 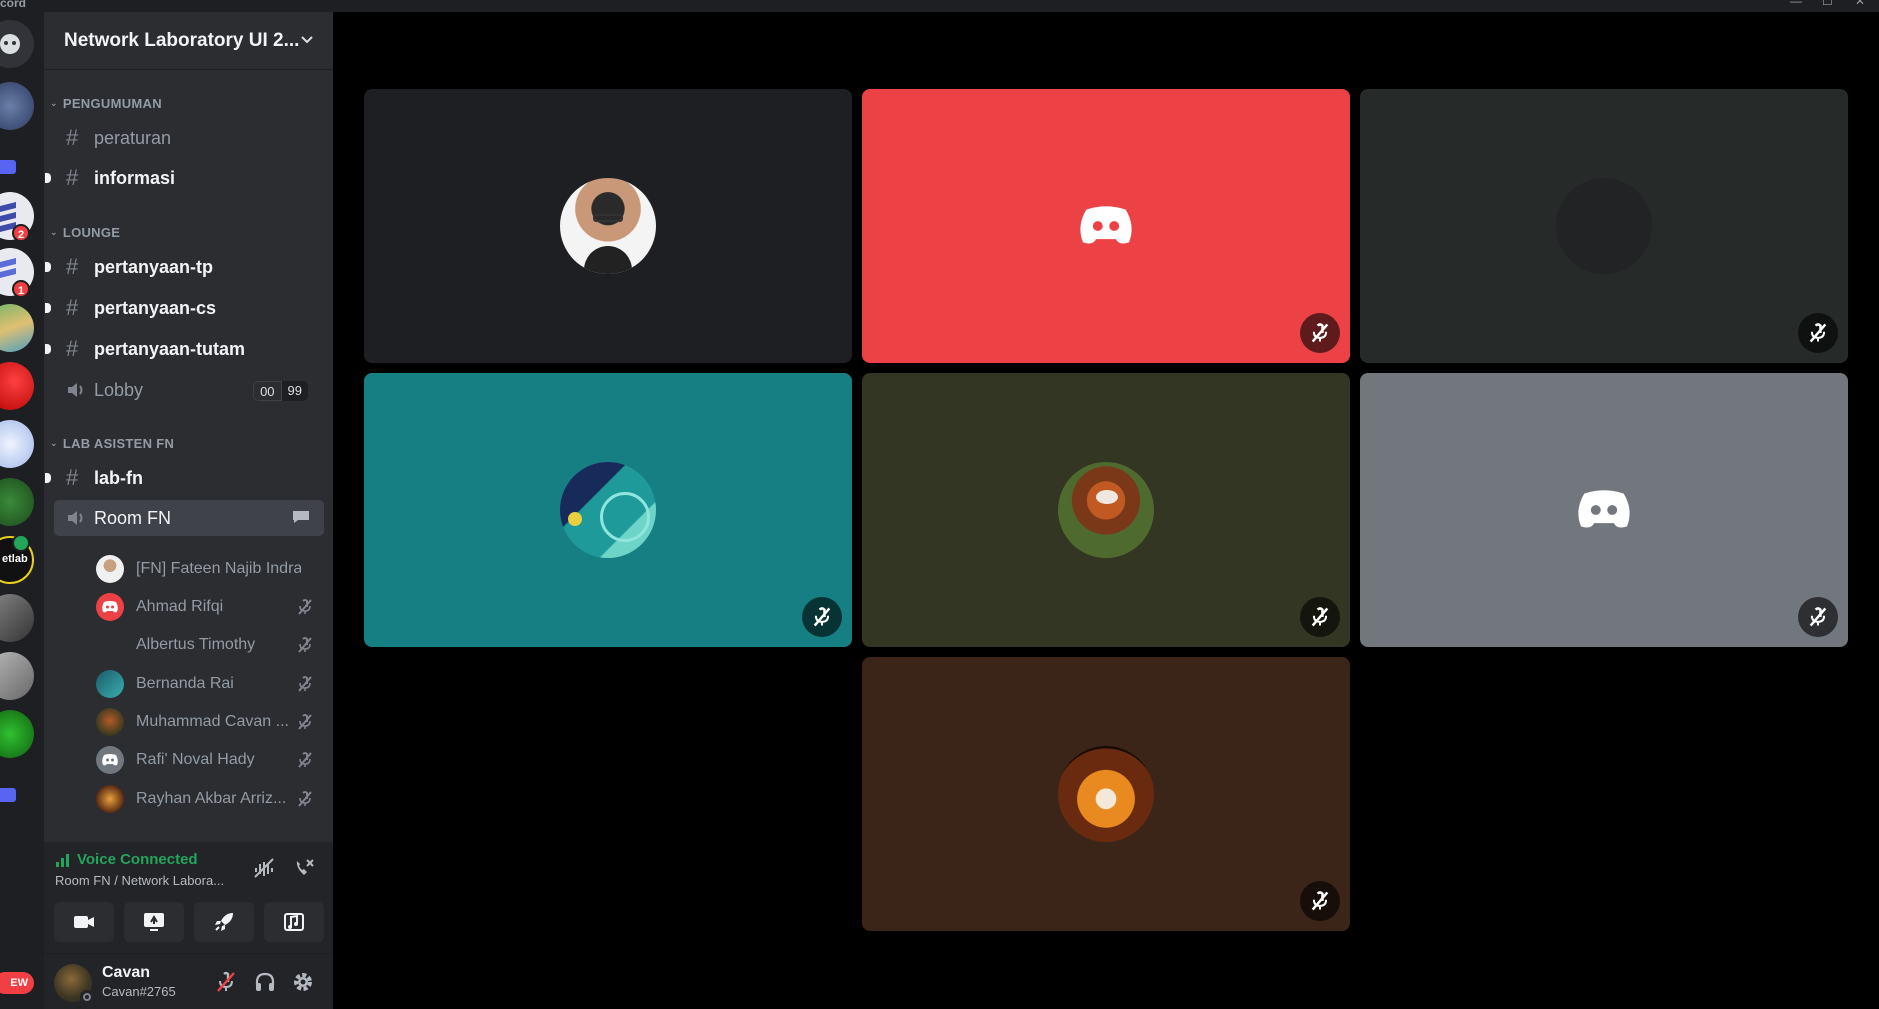 What do you see at coordinates (10, 44) in the screenshot?
I see `discord-home-icon` at bounding box center [10, 44].